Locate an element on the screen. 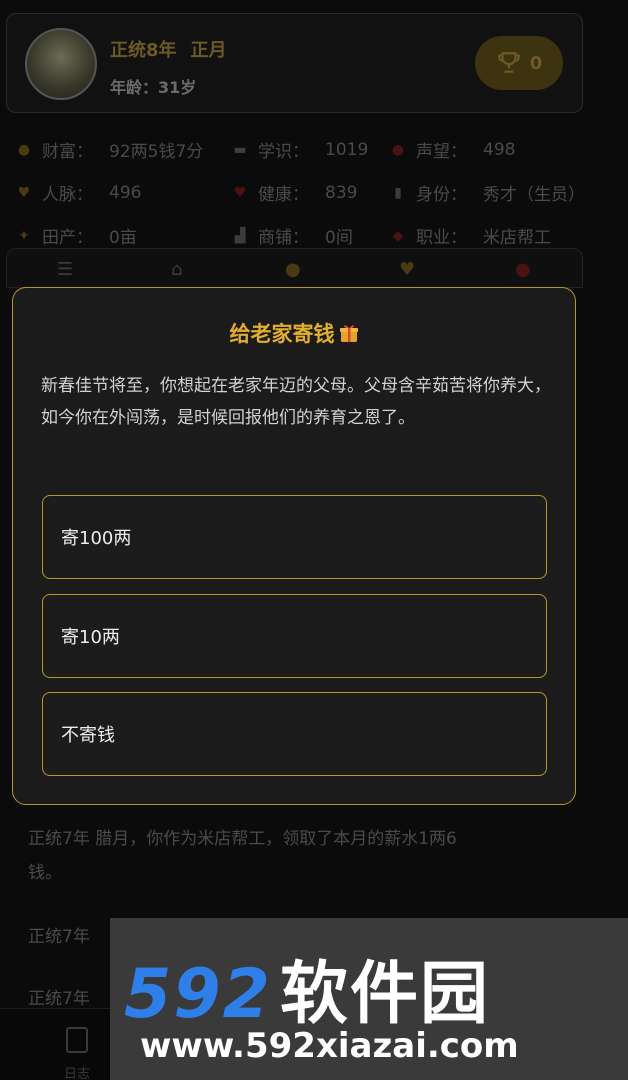  watermark-logo: 592 软件园 is located at coordinates (307, 994).